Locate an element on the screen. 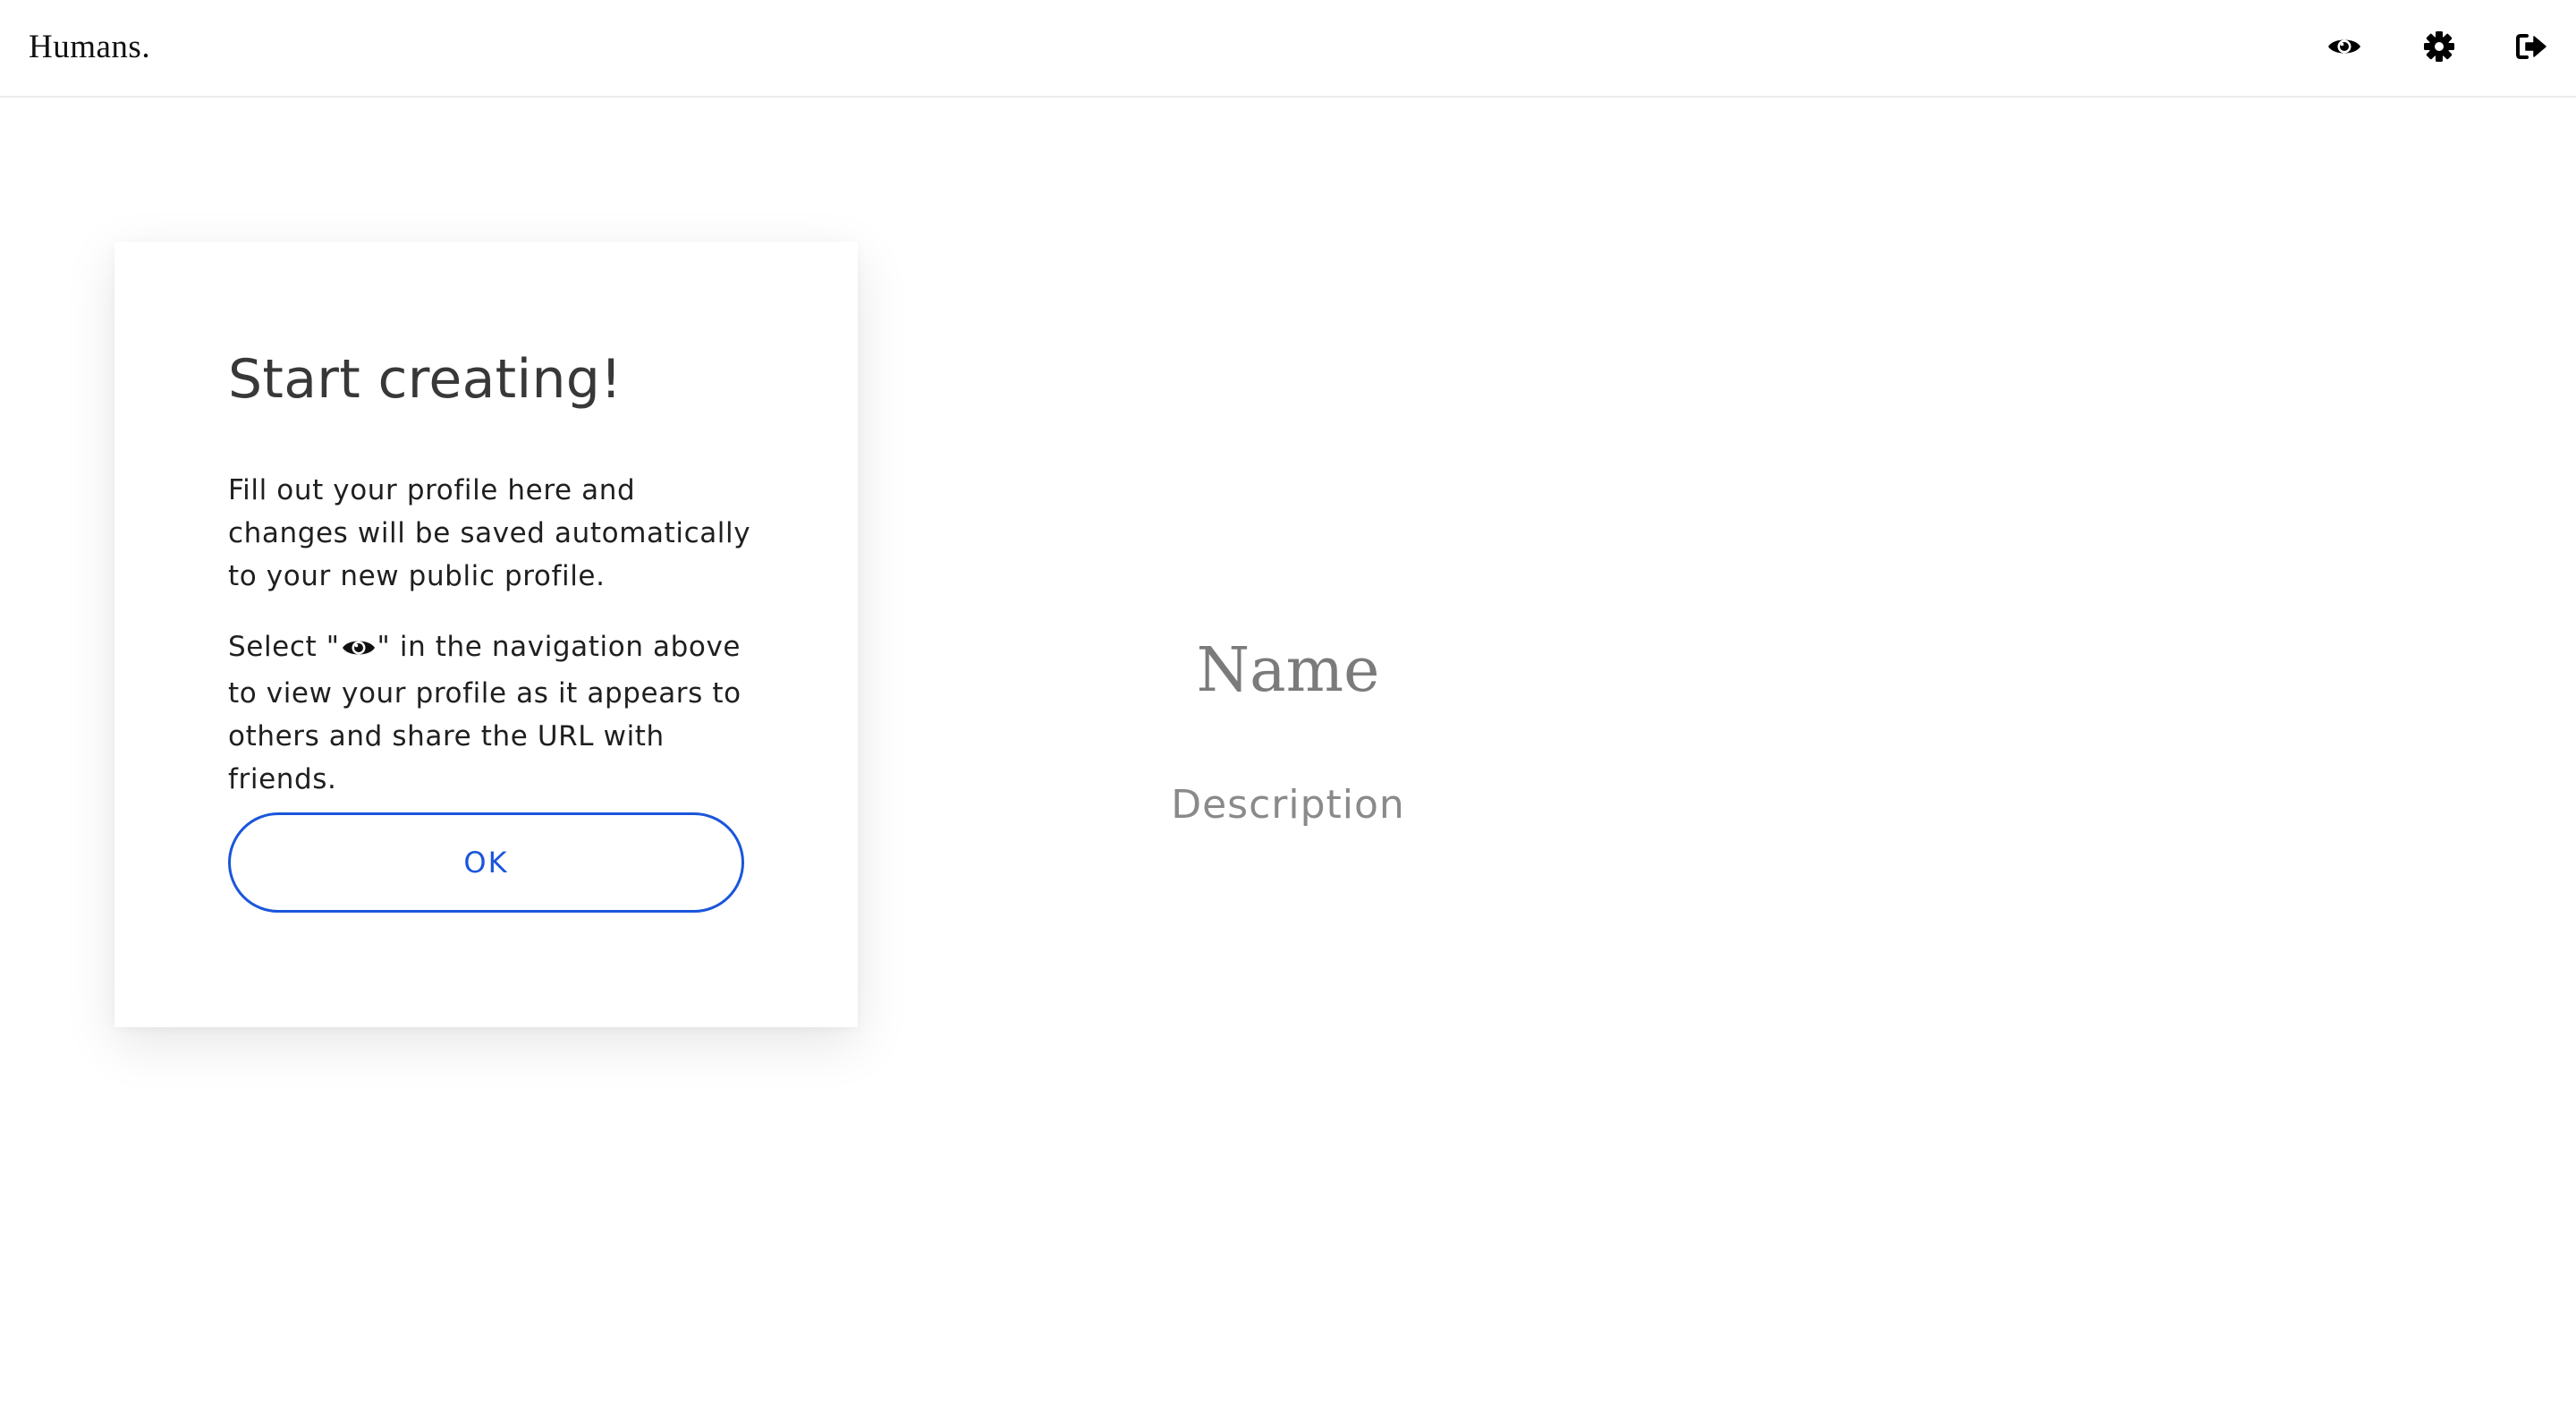 This screenshot has height=1428, width=2576. top-navigation-bar: Humans. is located at coordinates (1288, 49).